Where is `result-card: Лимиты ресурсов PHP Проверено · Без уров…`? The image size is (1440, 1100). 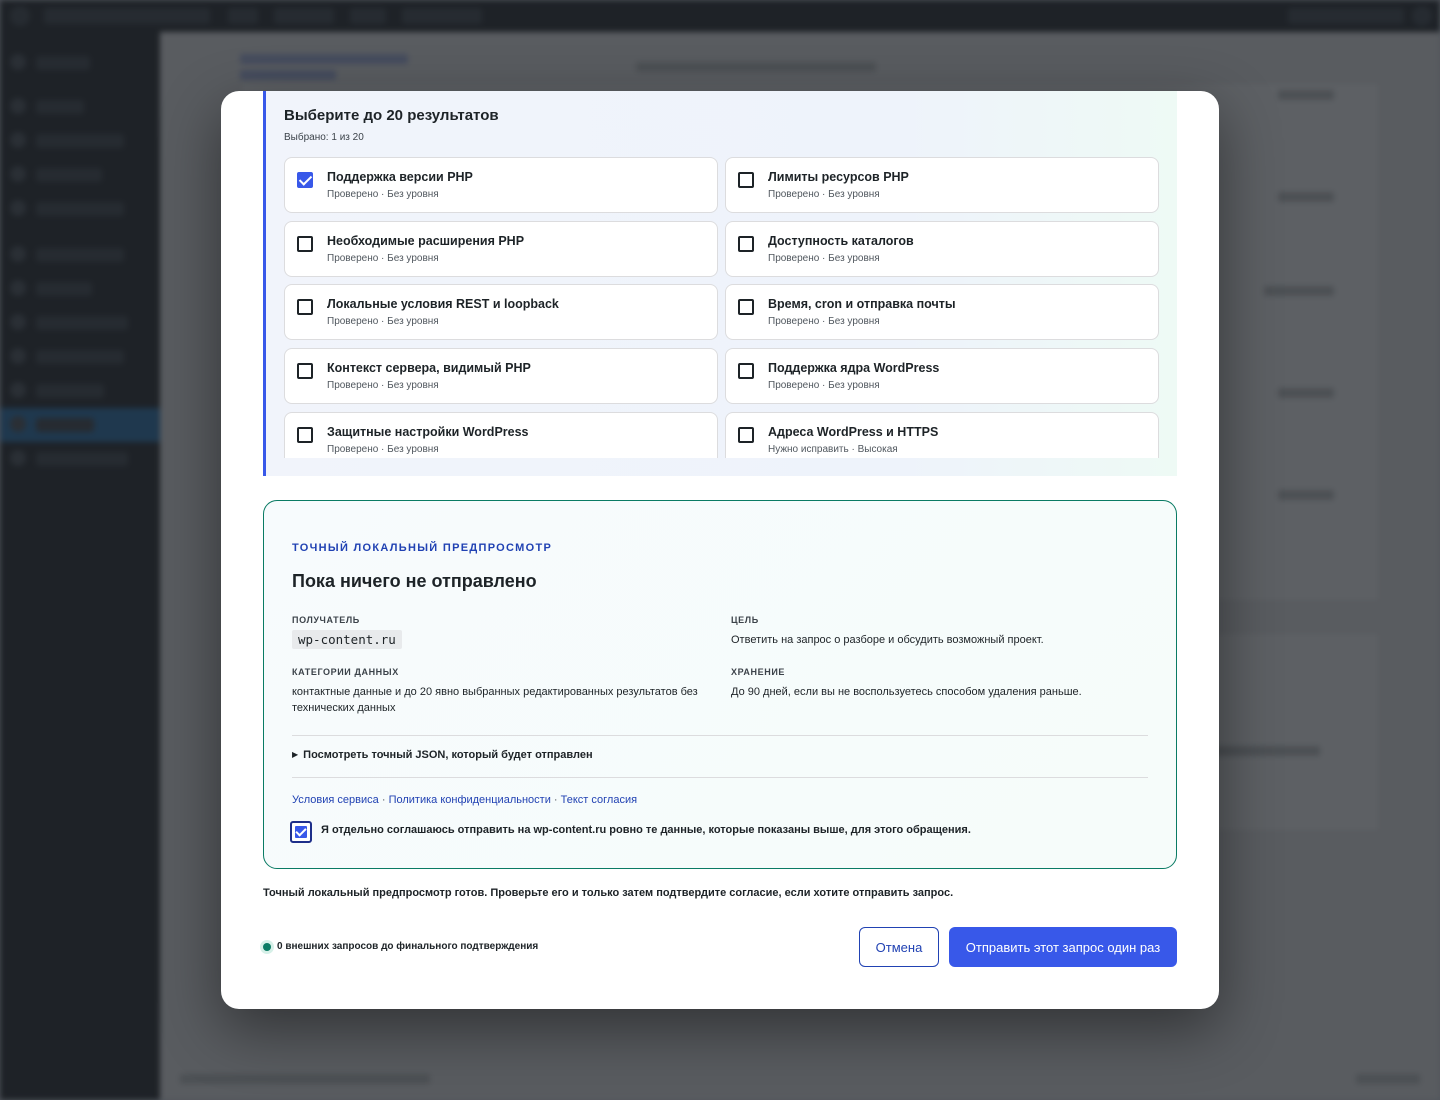 result-card: Лимиты ресурсов PHP Проверено · Без уров… is located at coordinates (942, 185).